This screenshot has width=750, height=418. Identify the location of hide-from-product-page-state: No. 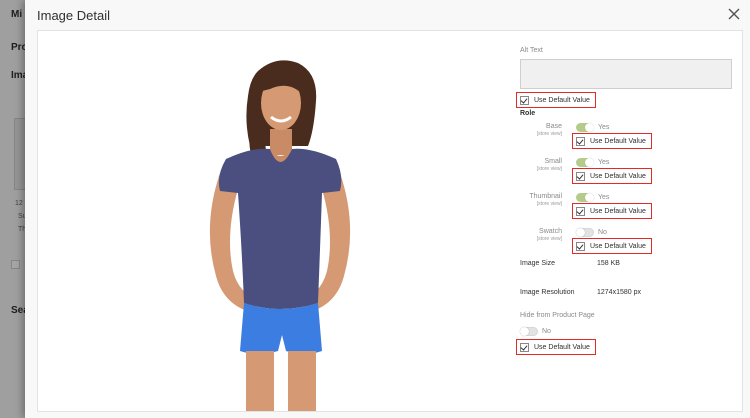
(546, 331).